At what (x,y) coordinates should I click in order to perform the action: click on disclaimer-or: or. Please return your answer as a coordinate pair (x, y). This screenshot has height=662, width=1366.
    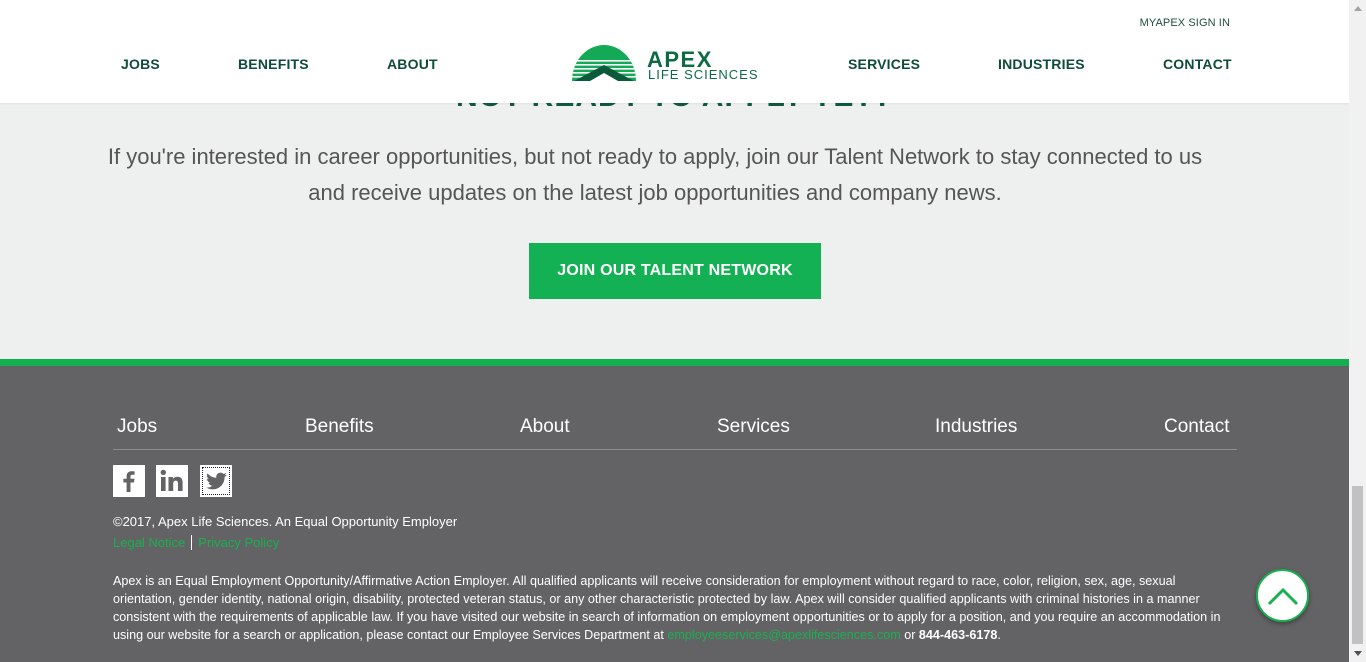
    Looking at the image, I should click on (910, 635).